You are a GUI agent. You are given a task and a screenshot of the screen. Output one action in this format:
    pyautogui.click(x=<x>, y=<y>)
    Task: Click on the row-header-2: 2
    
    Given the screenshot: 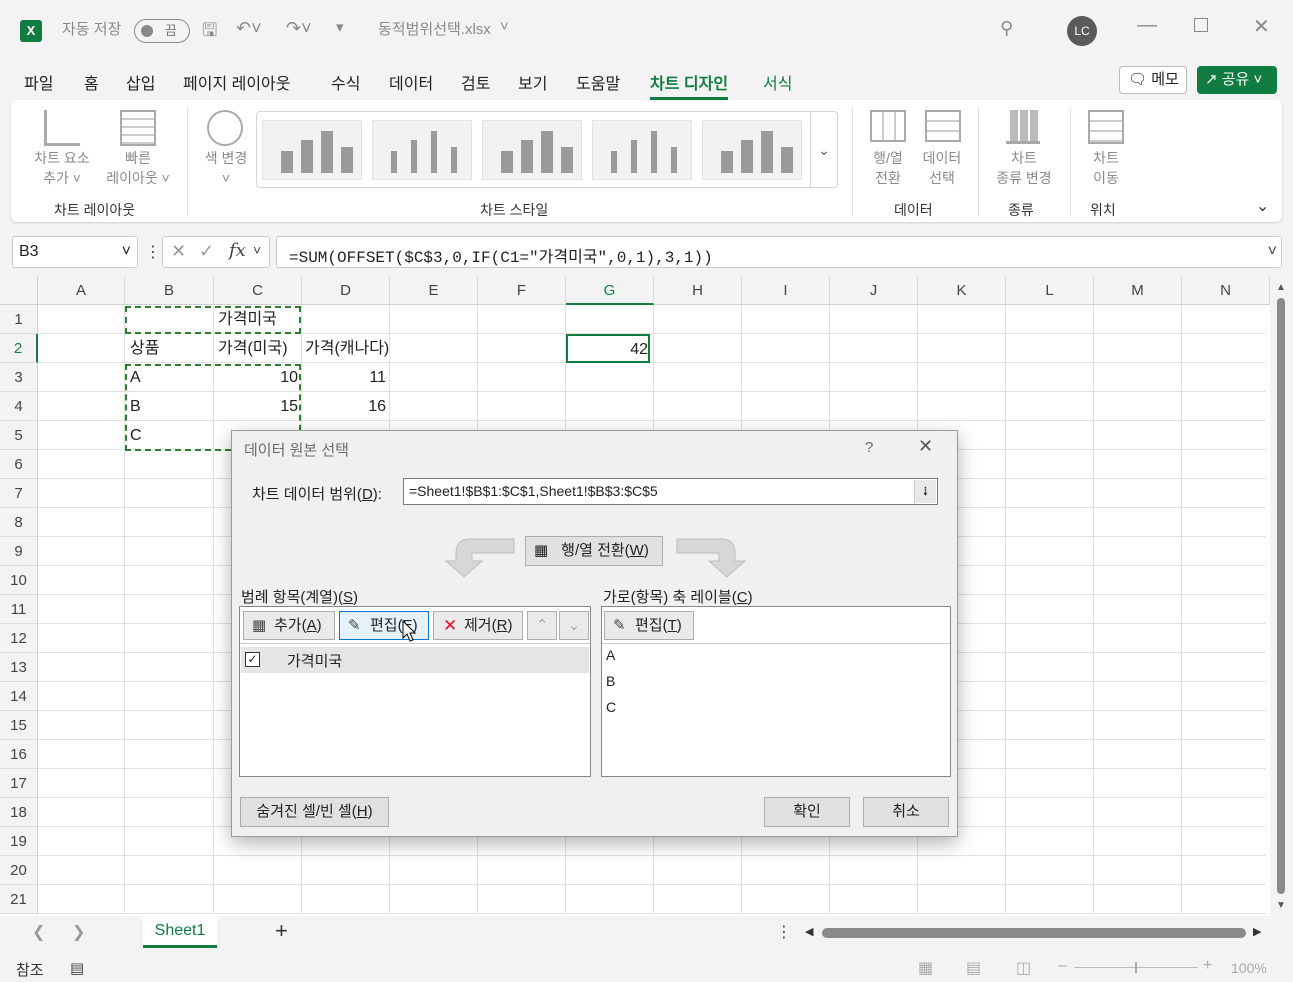 What is the action you would take?
    pyautogui.click(x=19, y=348)
    